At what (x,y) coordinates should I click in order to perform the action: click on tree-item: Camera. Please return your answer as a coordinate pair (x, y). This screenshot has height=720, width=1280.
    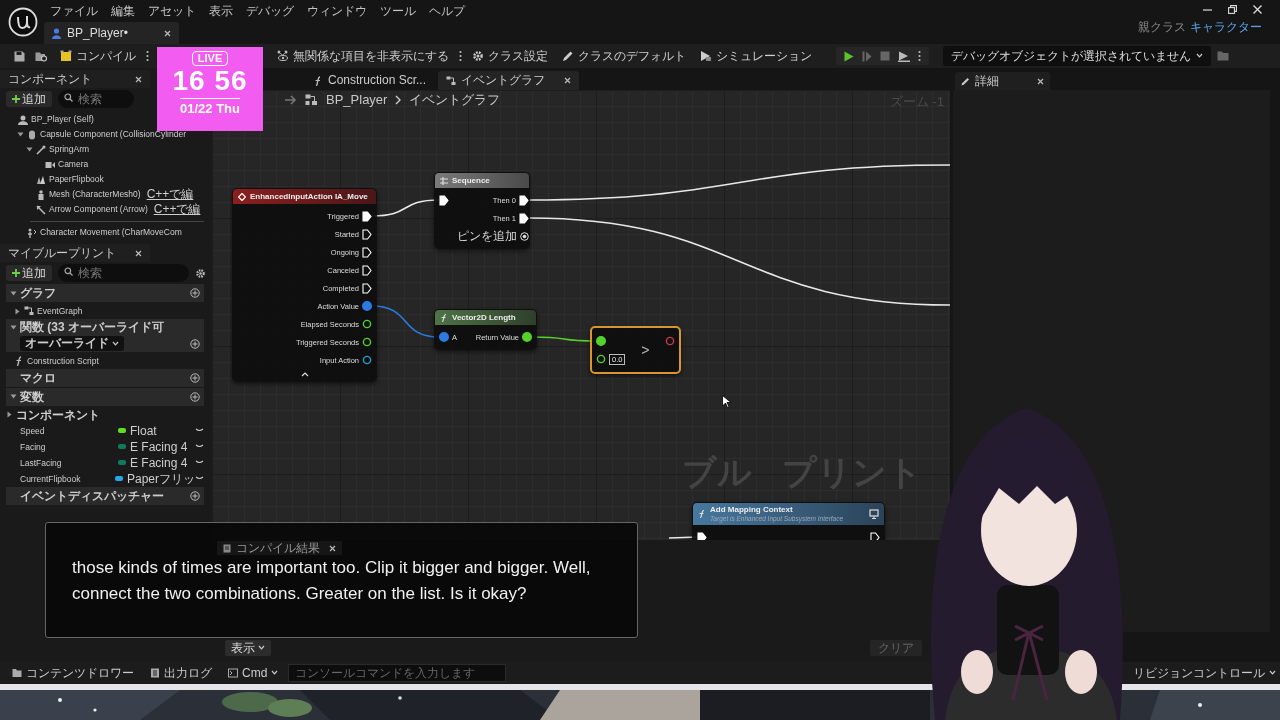
    Looking at the image, I should click on (44, 164).